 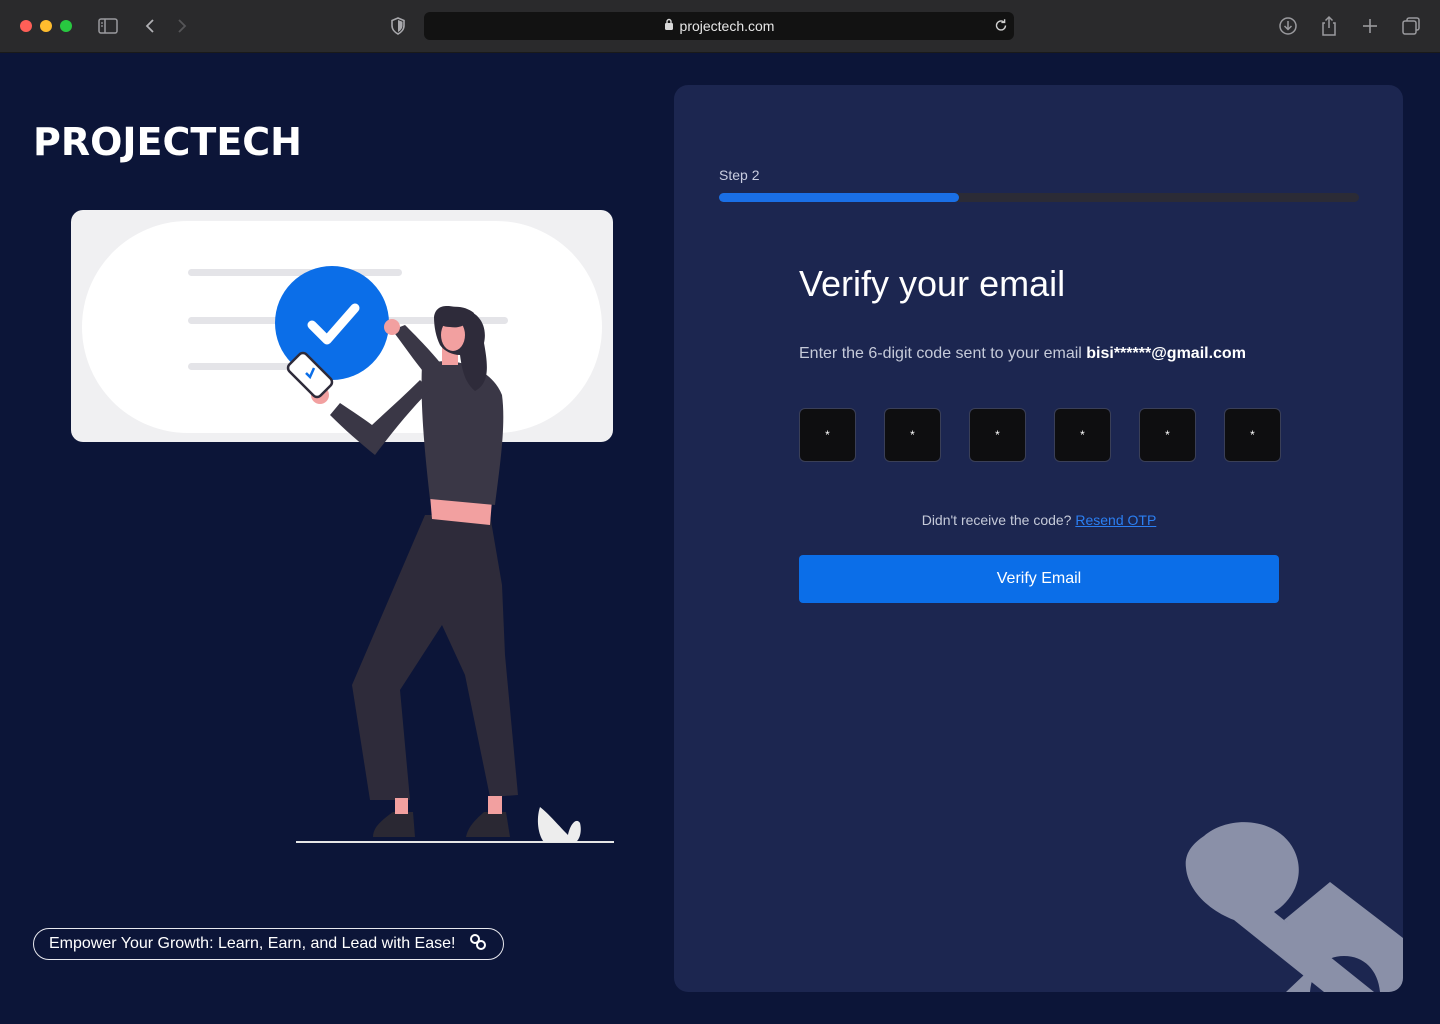 I want to click on share-icon, so click(x=1329, y=26).